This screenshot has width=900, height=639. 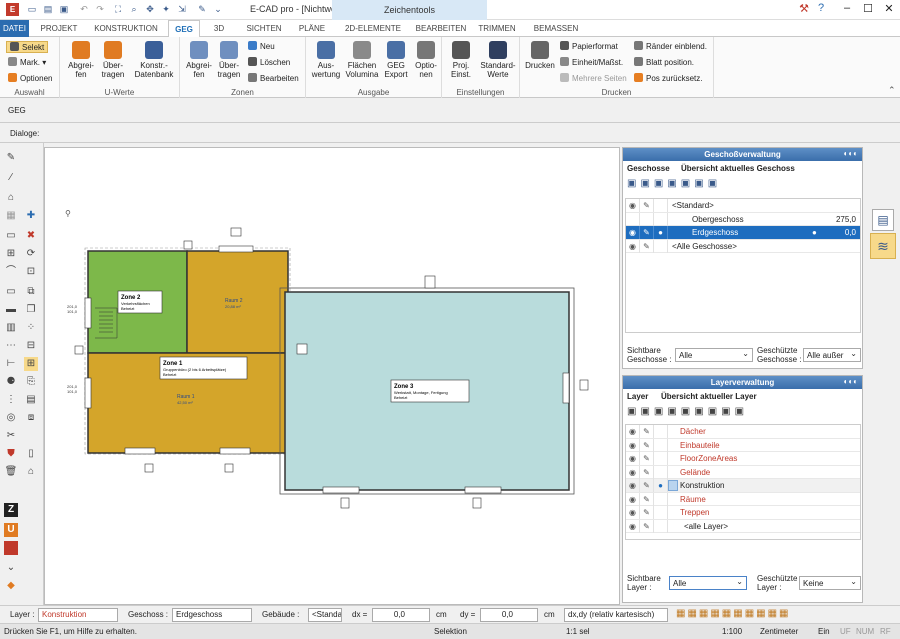 What do you see at coordinates (362, 60) in the screenshot?
I see `flaechen-volumina-button: Flächen Volumina` at bounding box center [362, 60].